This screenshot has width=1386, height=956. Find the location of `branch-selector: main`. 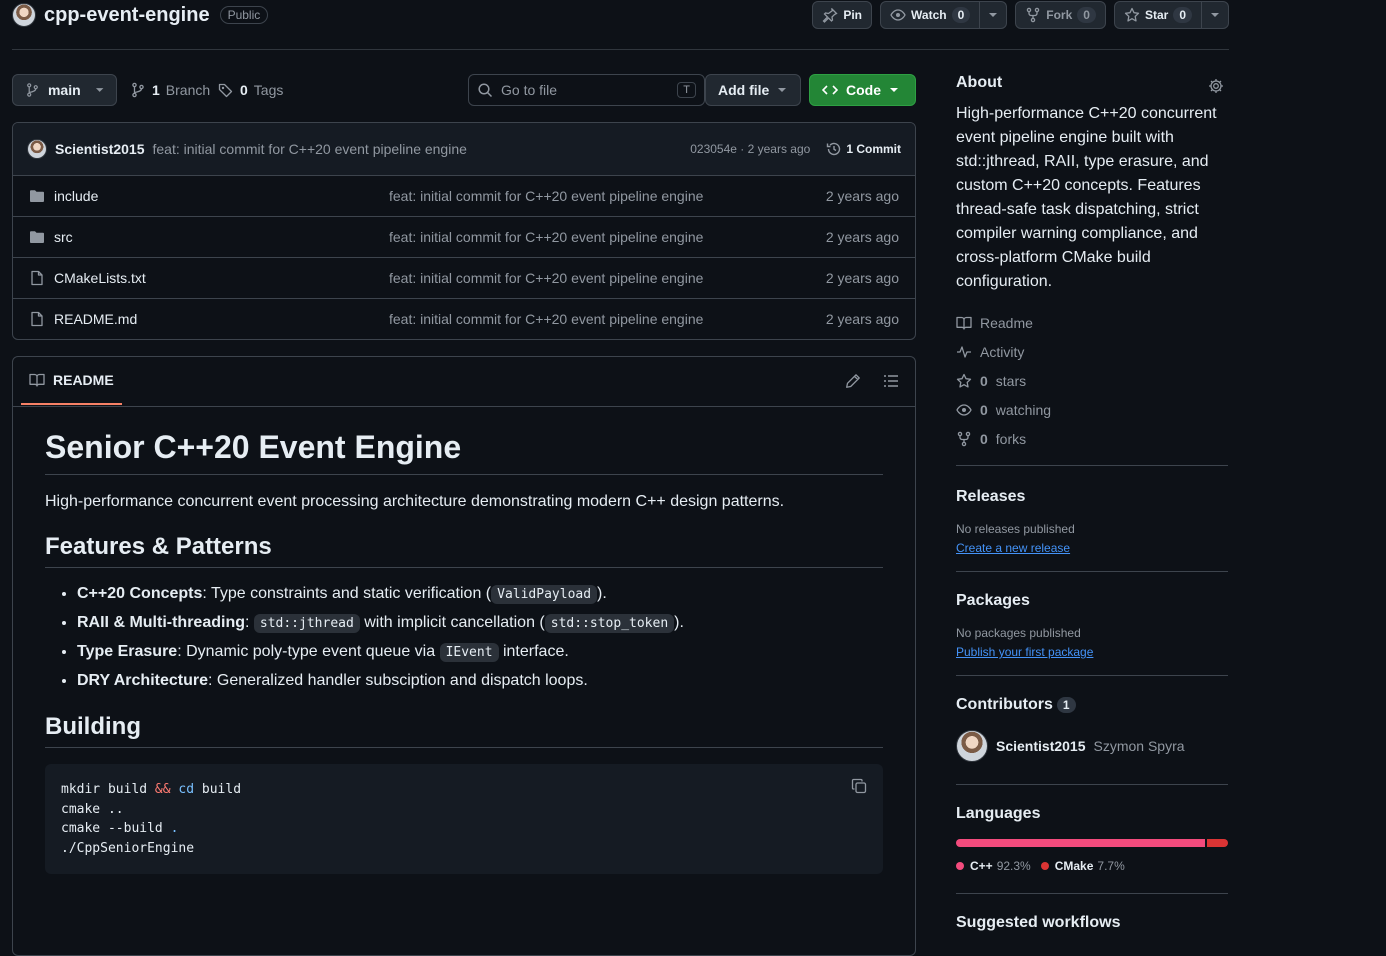

branch-selector: main is located at coordinates (64, 90).